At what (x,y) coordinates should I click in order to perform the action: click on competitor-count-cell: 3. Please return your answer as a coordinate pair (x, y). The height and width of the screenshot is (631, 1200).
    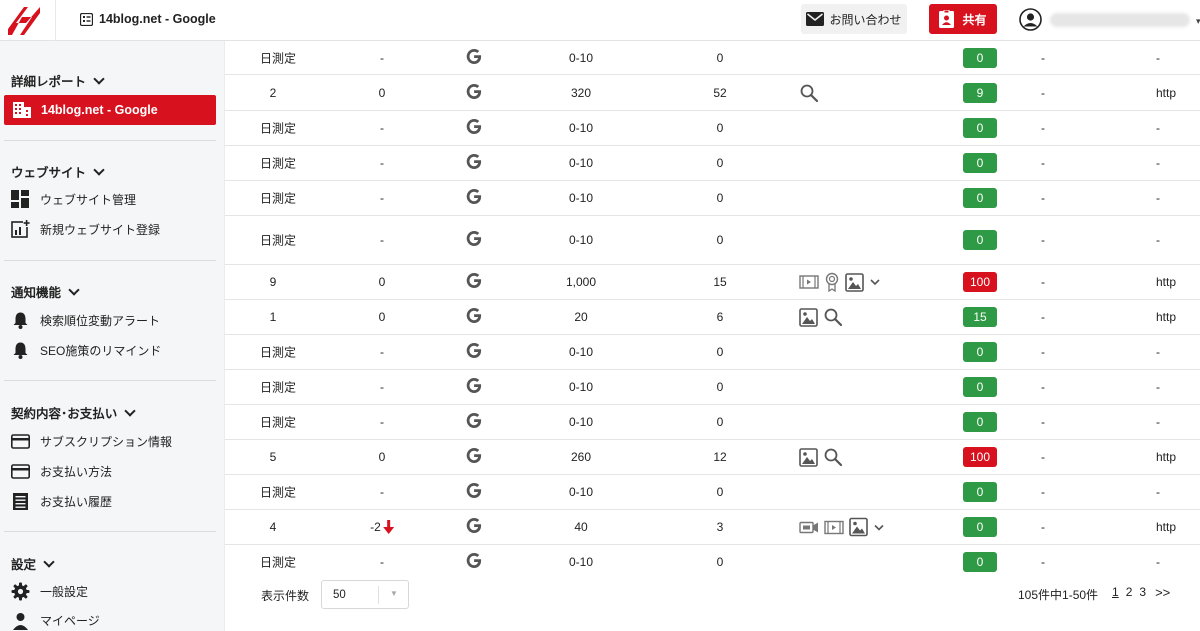
    Looking at the image, I should click on (720, 527).